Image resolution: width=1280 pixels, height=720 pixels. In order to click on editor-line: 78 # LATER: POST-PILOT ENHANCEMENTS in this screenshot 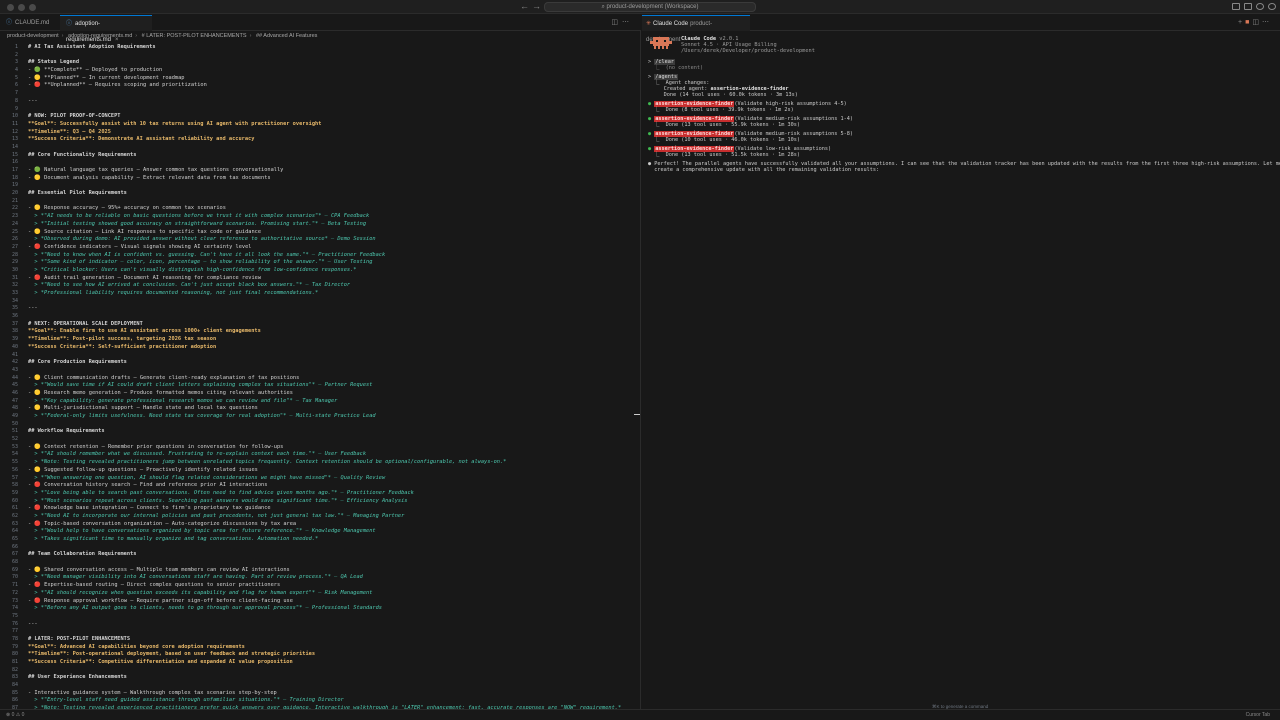, I will do `click(320, 640)`.